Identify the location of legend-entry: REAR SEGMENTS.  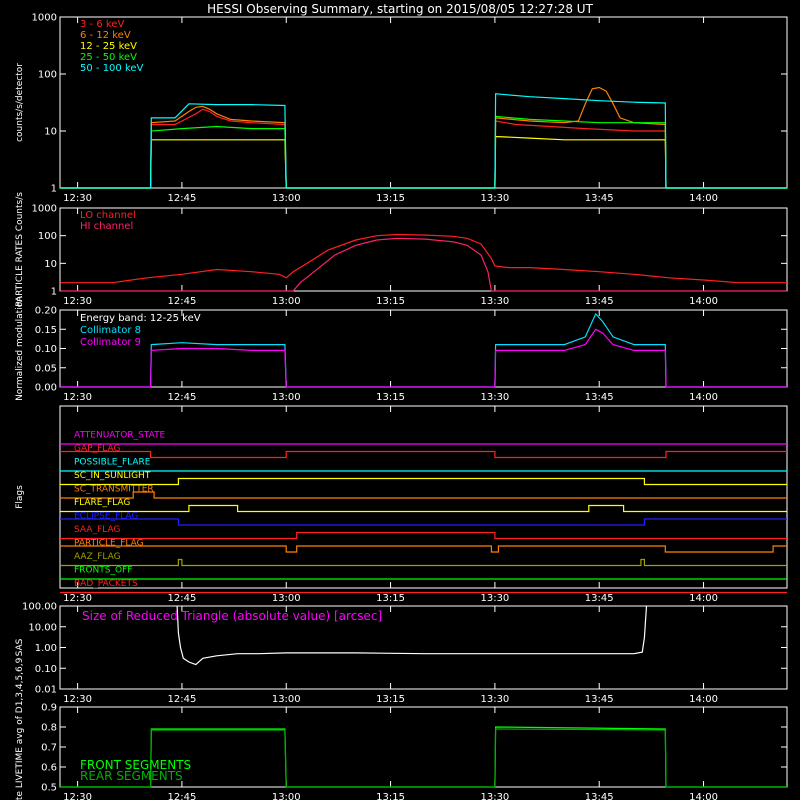
(131, 776).